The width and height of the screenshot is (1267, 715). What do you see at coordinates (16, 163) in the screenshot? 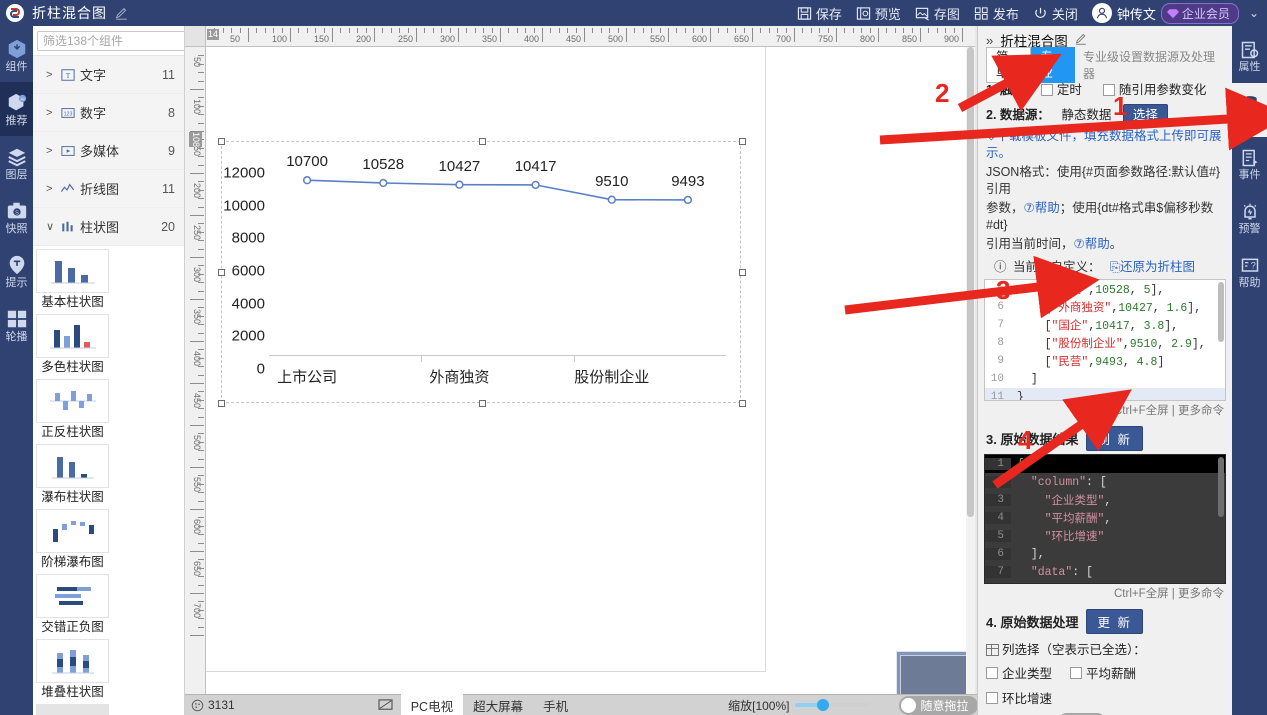
I see `rail-item-layers: 图层` at bounding box center [16, 163].